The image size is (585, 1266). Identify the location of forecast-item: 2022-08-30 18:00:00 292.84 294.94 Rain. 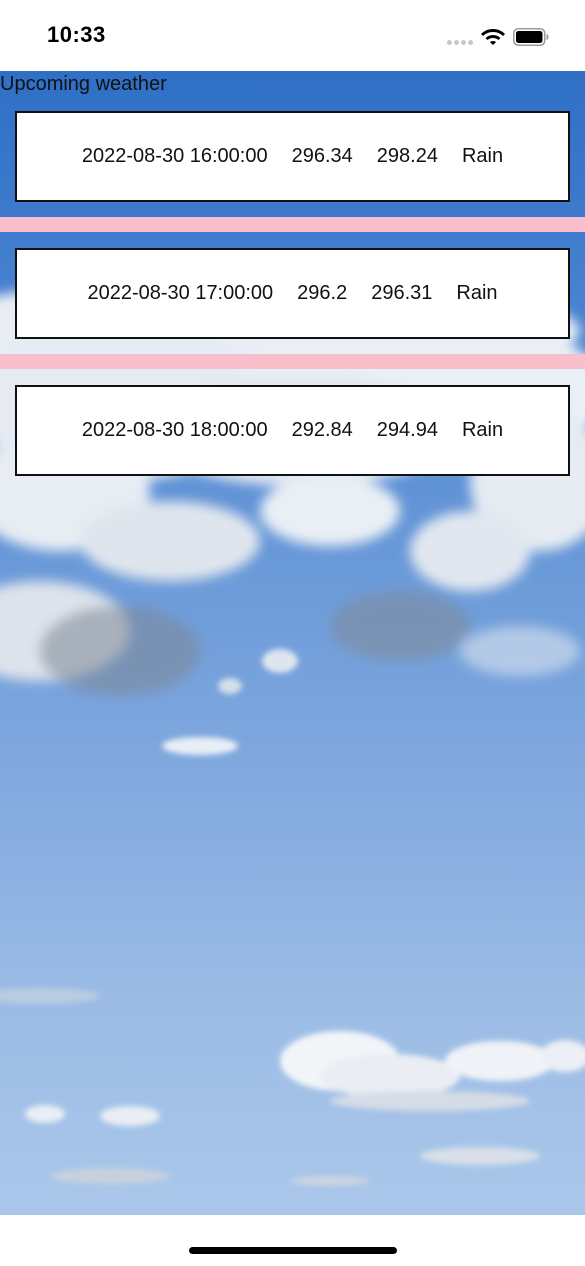
(292, 453).